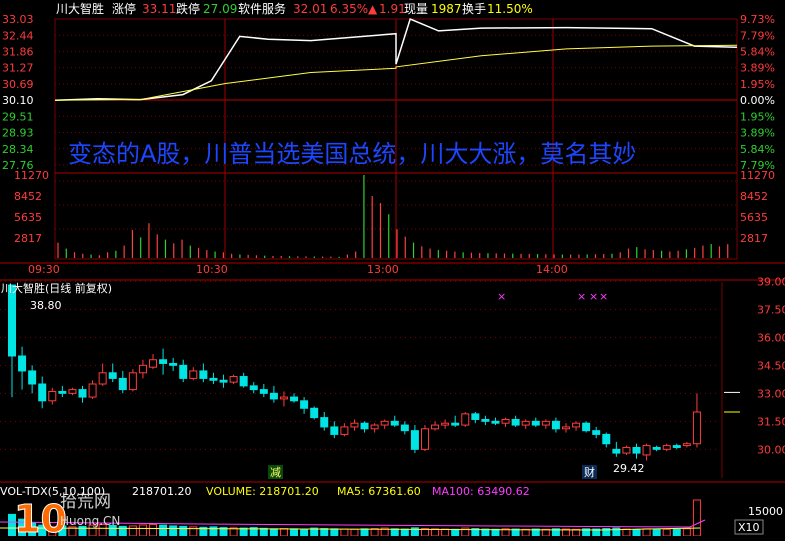 Image resolution: width=785 pixels, height=541 pixels. Describe the element at coordinates (162, 491) in the screenshot. I see `indicator-vol: 218701.20` at that location.